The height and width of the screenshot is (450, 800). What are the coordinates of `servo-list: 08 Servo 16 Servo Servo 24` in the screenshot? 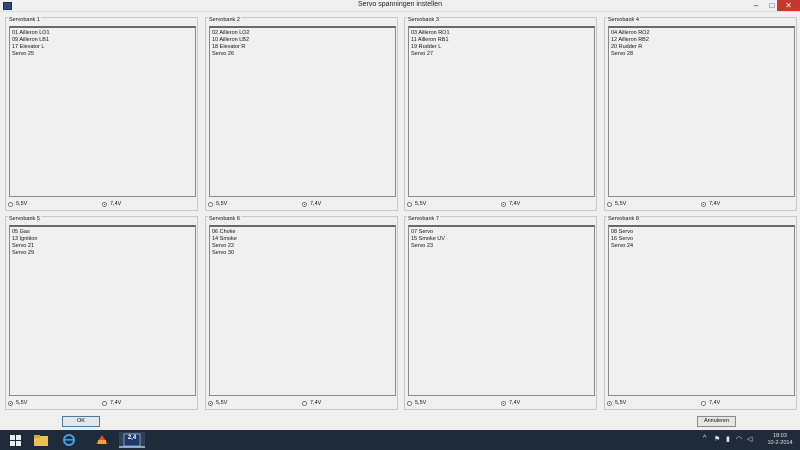 It's located at (701, 310).